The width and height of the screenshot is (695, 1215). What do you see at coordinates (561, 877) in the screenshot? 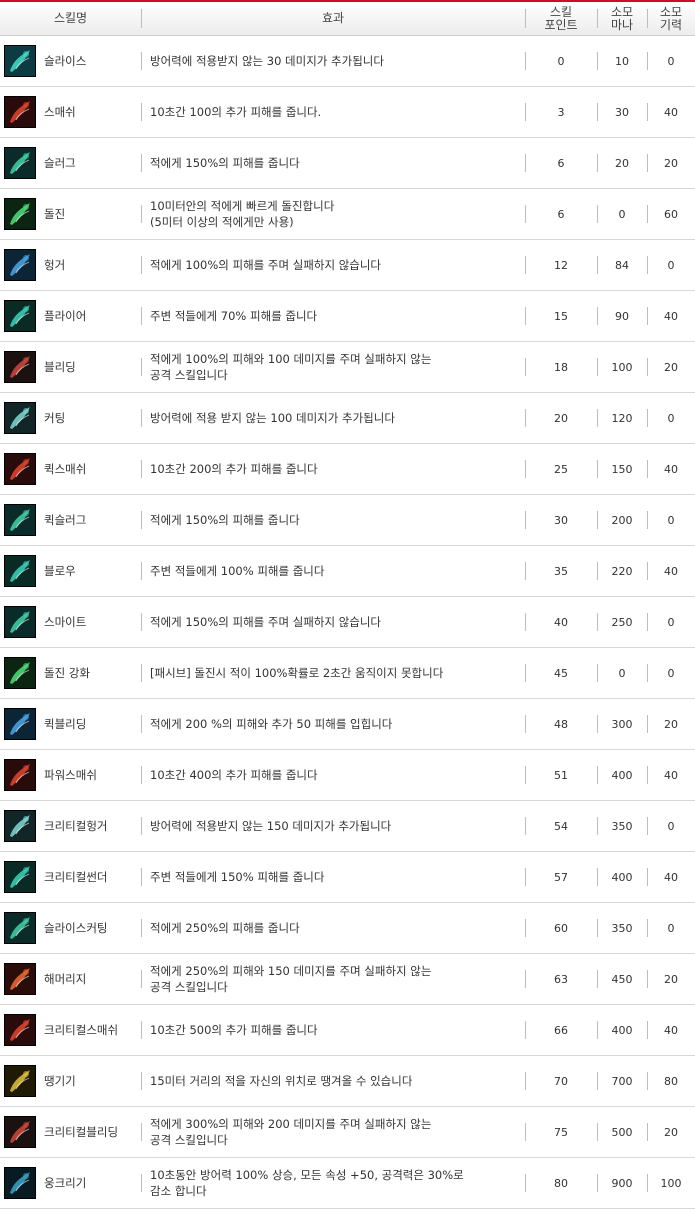
I see `skill-points-value: 57` at bounding box center [561, 877].